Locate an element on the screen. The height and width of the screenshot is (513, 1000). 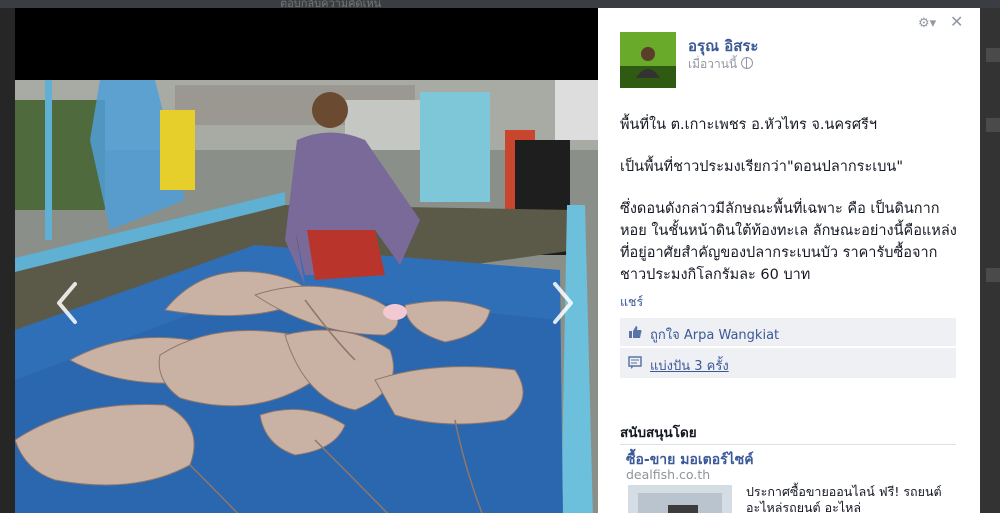
background-right-strip is located at coordinates (990, 260).